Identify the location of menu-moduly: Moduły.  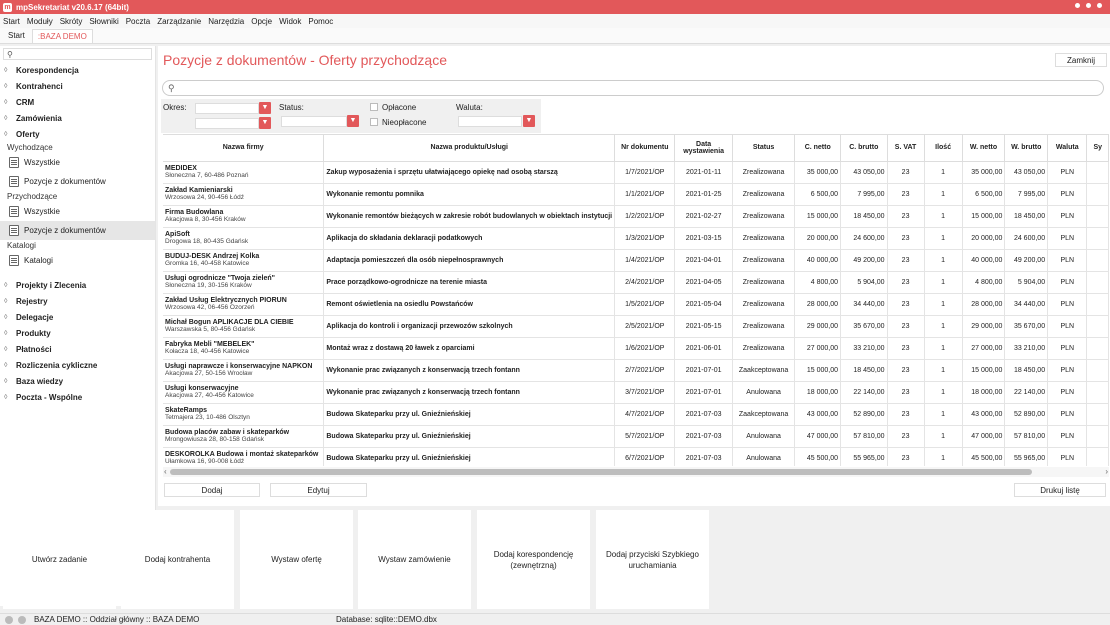
(40, 21).